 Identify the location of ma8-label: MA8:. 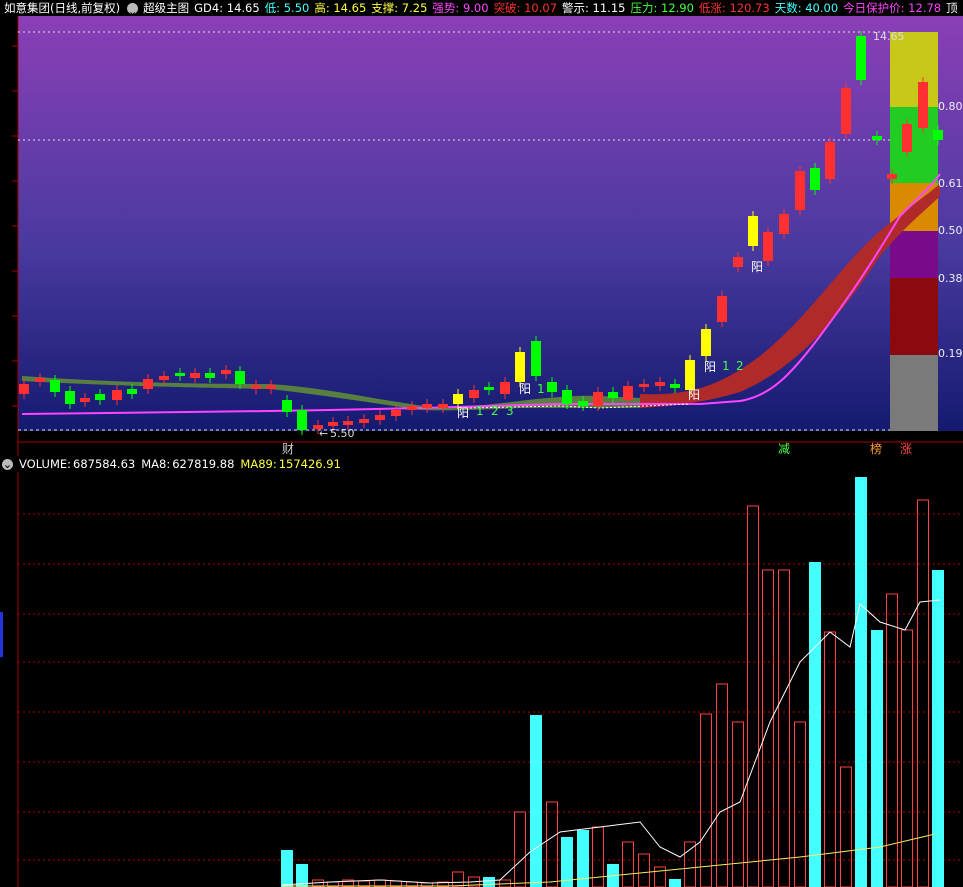
(156, 464).